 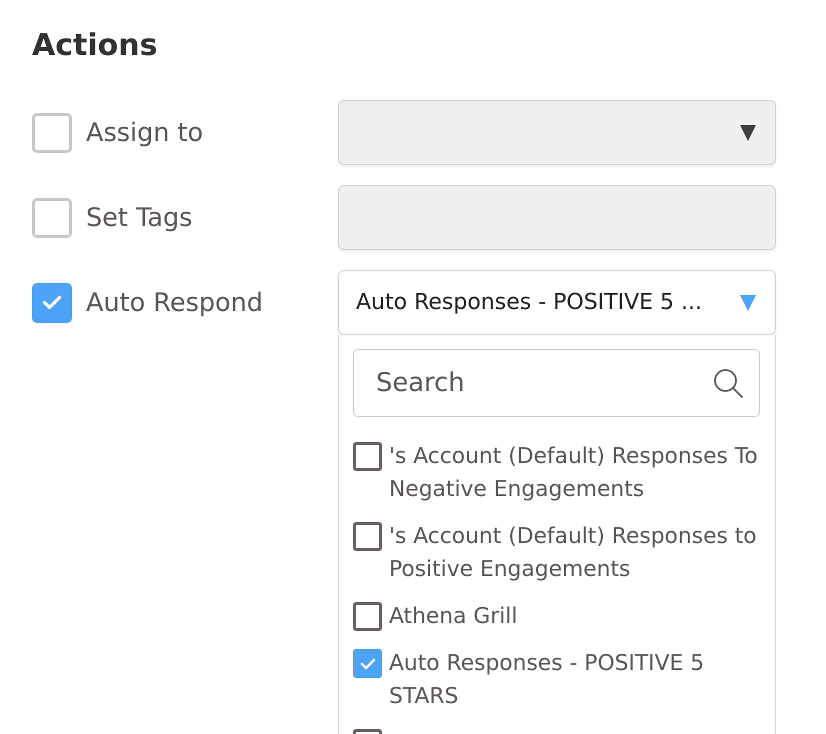 What do you see at coordinates (574, 680) in the screenshot?
I see `option-label: Auto Responses - POSITIVE 5 STARS` at bounding box center [574, 680].